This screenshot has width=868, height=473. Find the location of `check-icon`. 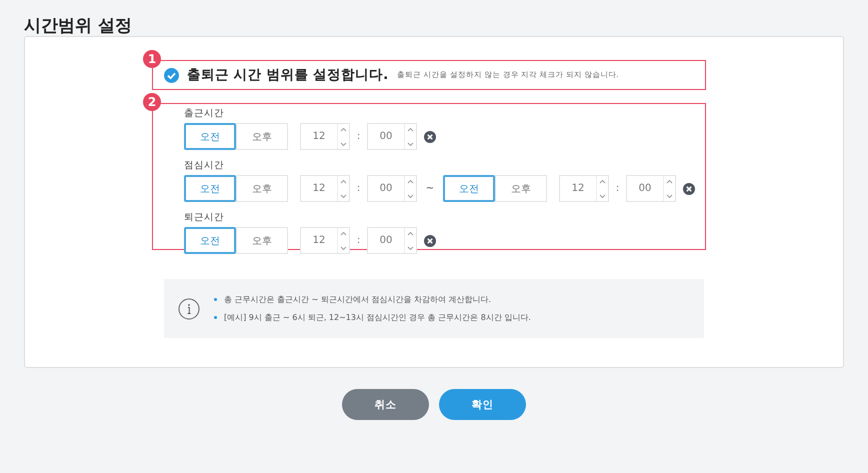

check-icon is located at coordinates (171, 75).